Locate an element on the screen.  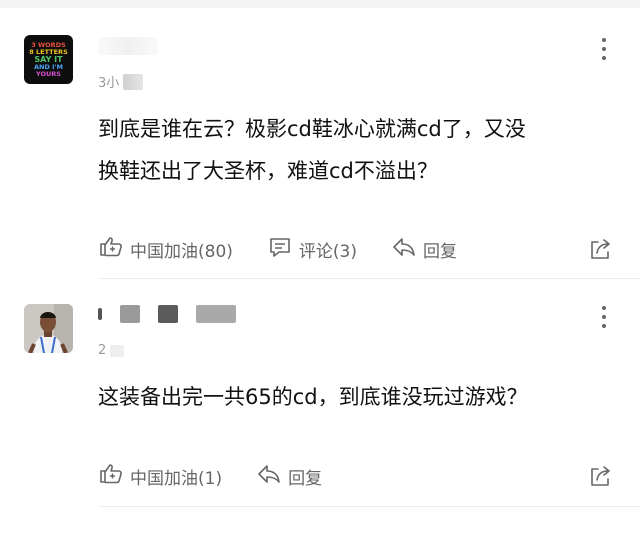
like-count: 中国加油(80) is located at coordinates (181, 251).